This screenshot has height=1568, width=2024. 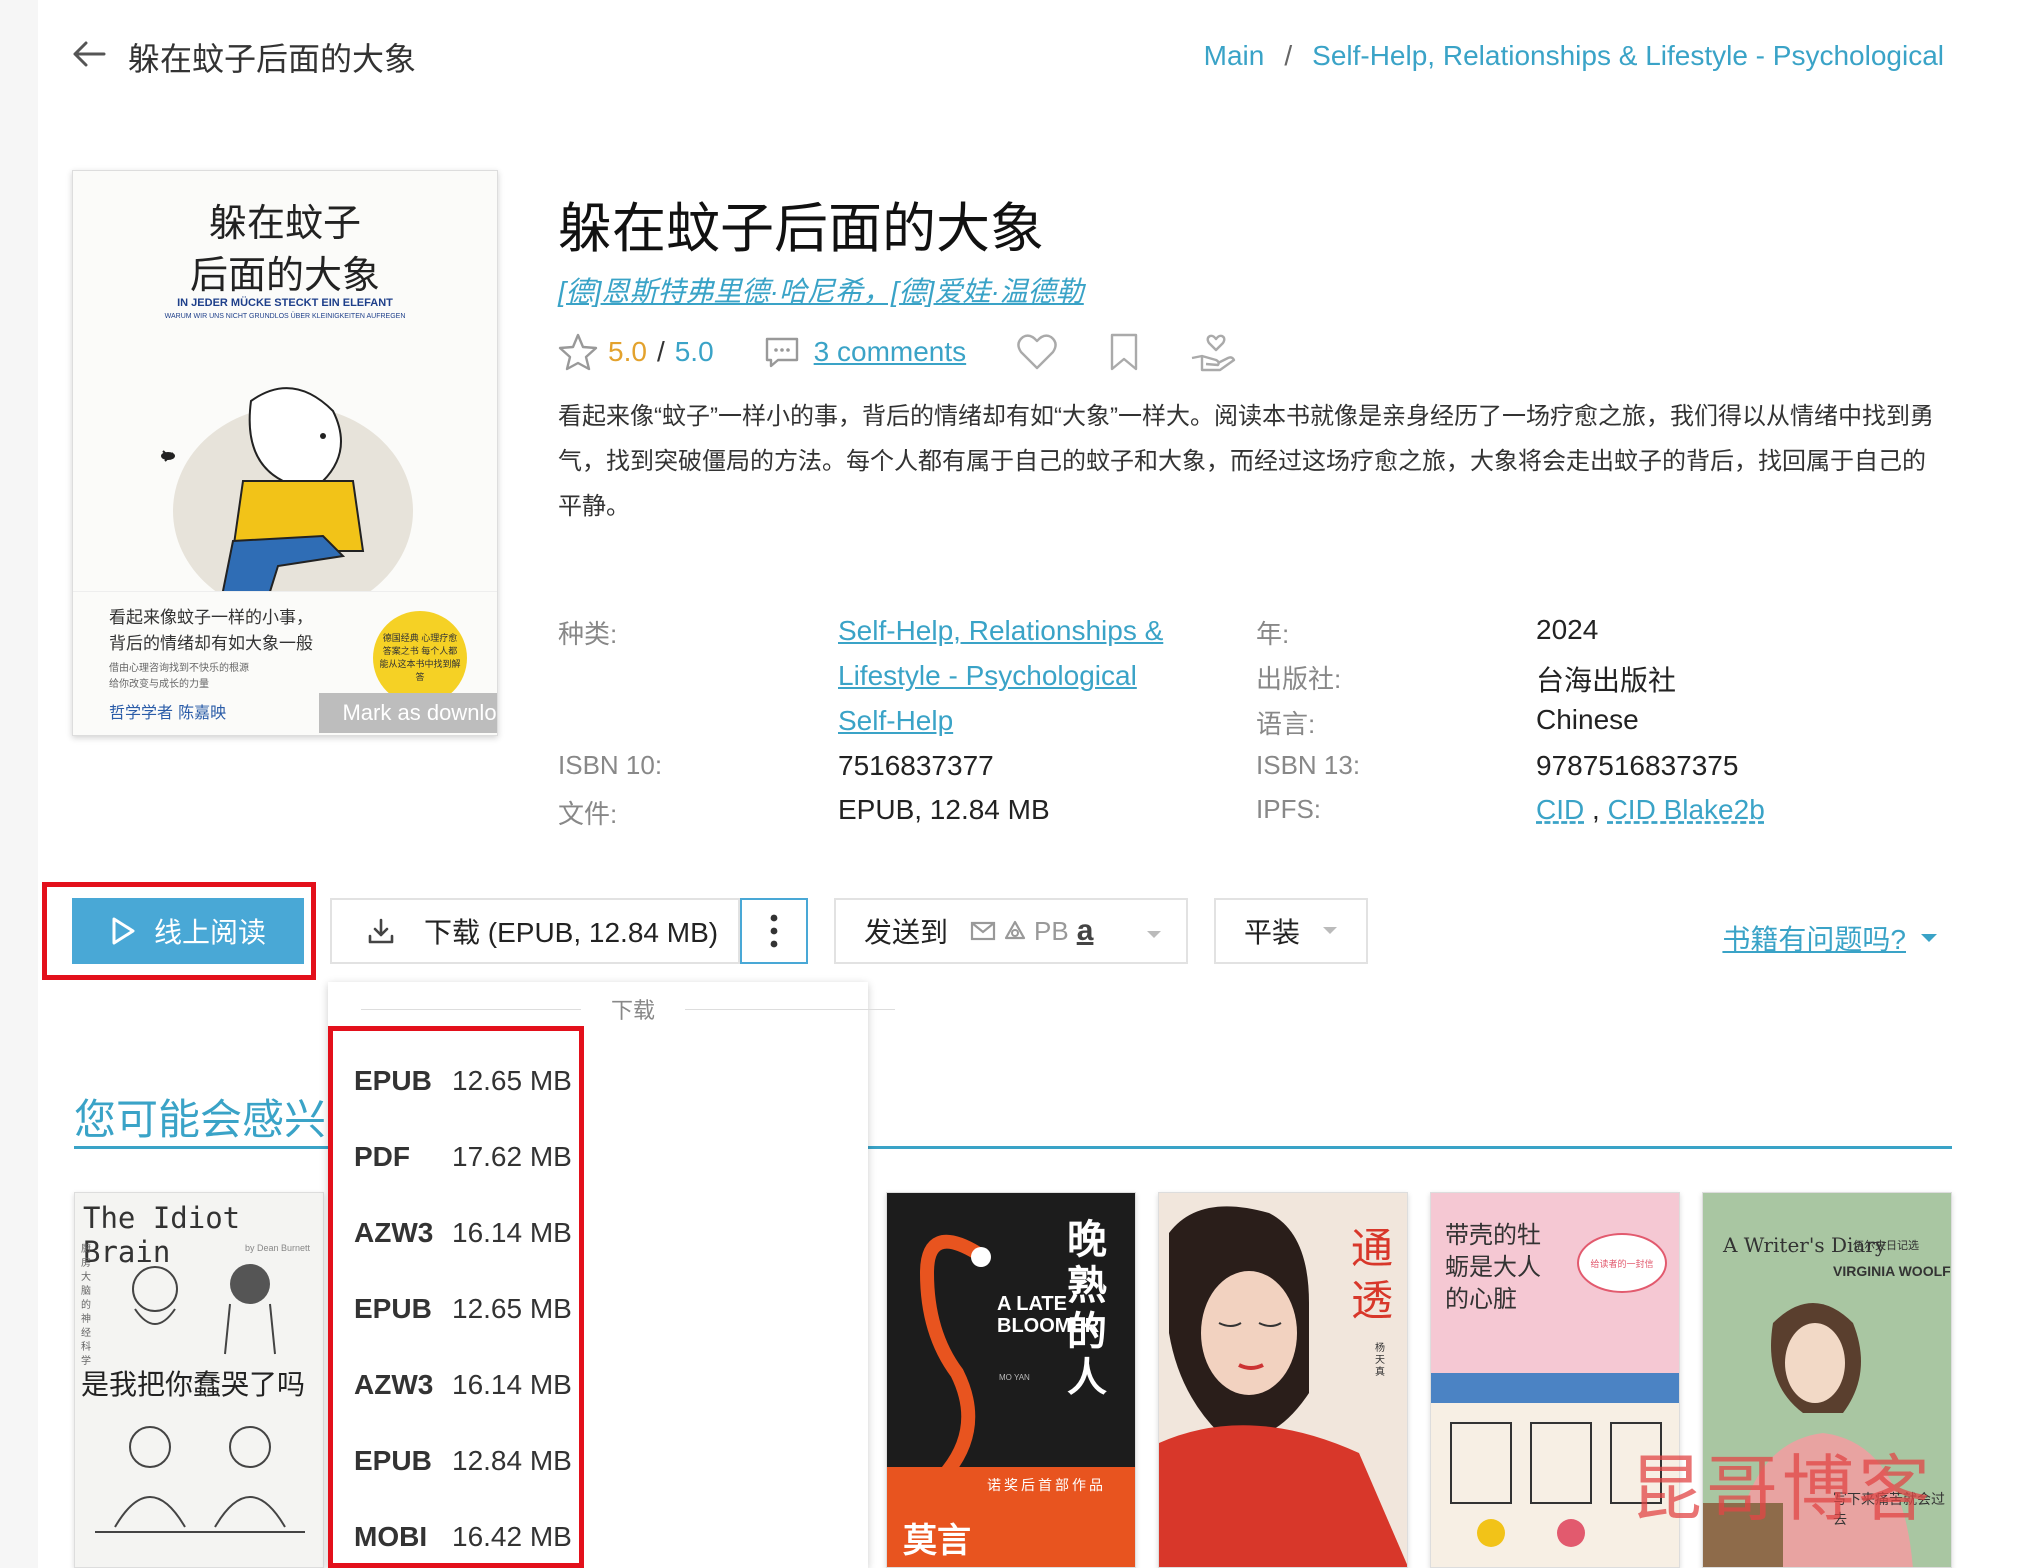 I want to click on heart-icon, so click(x=1037, y=352).